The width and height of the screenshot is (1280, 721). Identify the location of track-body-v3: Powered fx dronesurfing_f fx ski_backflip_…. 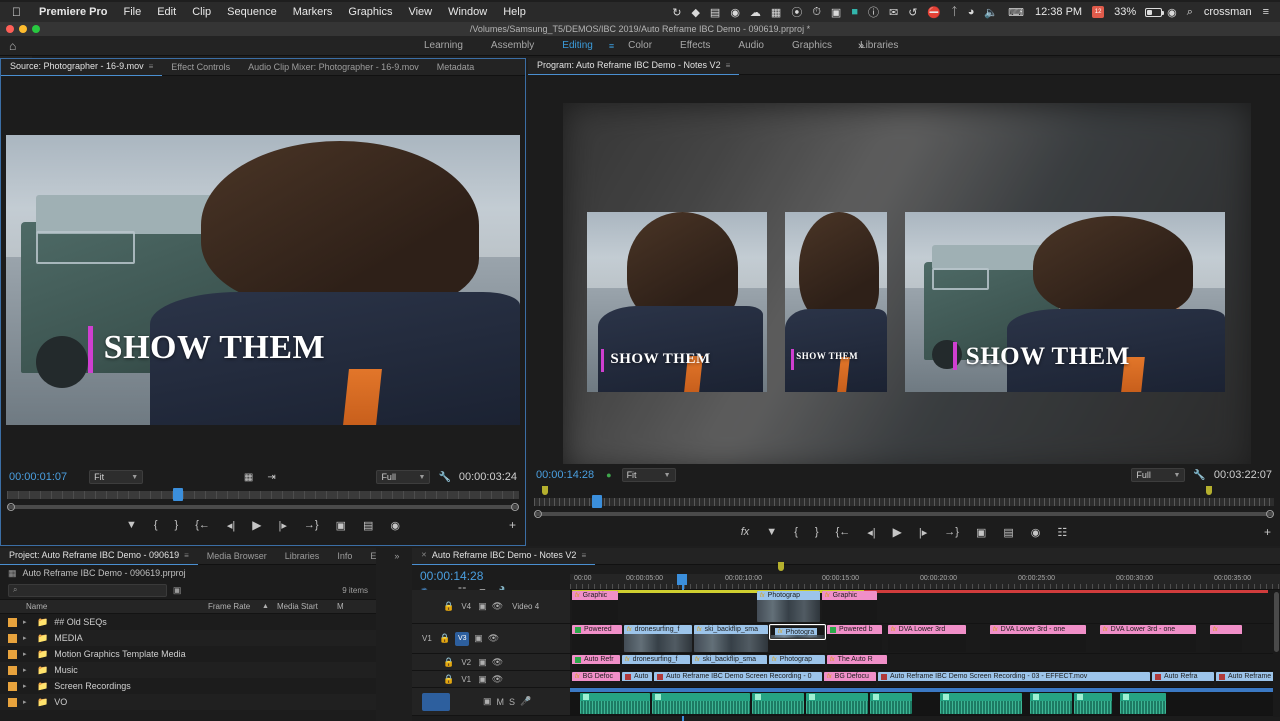
(925, 638).